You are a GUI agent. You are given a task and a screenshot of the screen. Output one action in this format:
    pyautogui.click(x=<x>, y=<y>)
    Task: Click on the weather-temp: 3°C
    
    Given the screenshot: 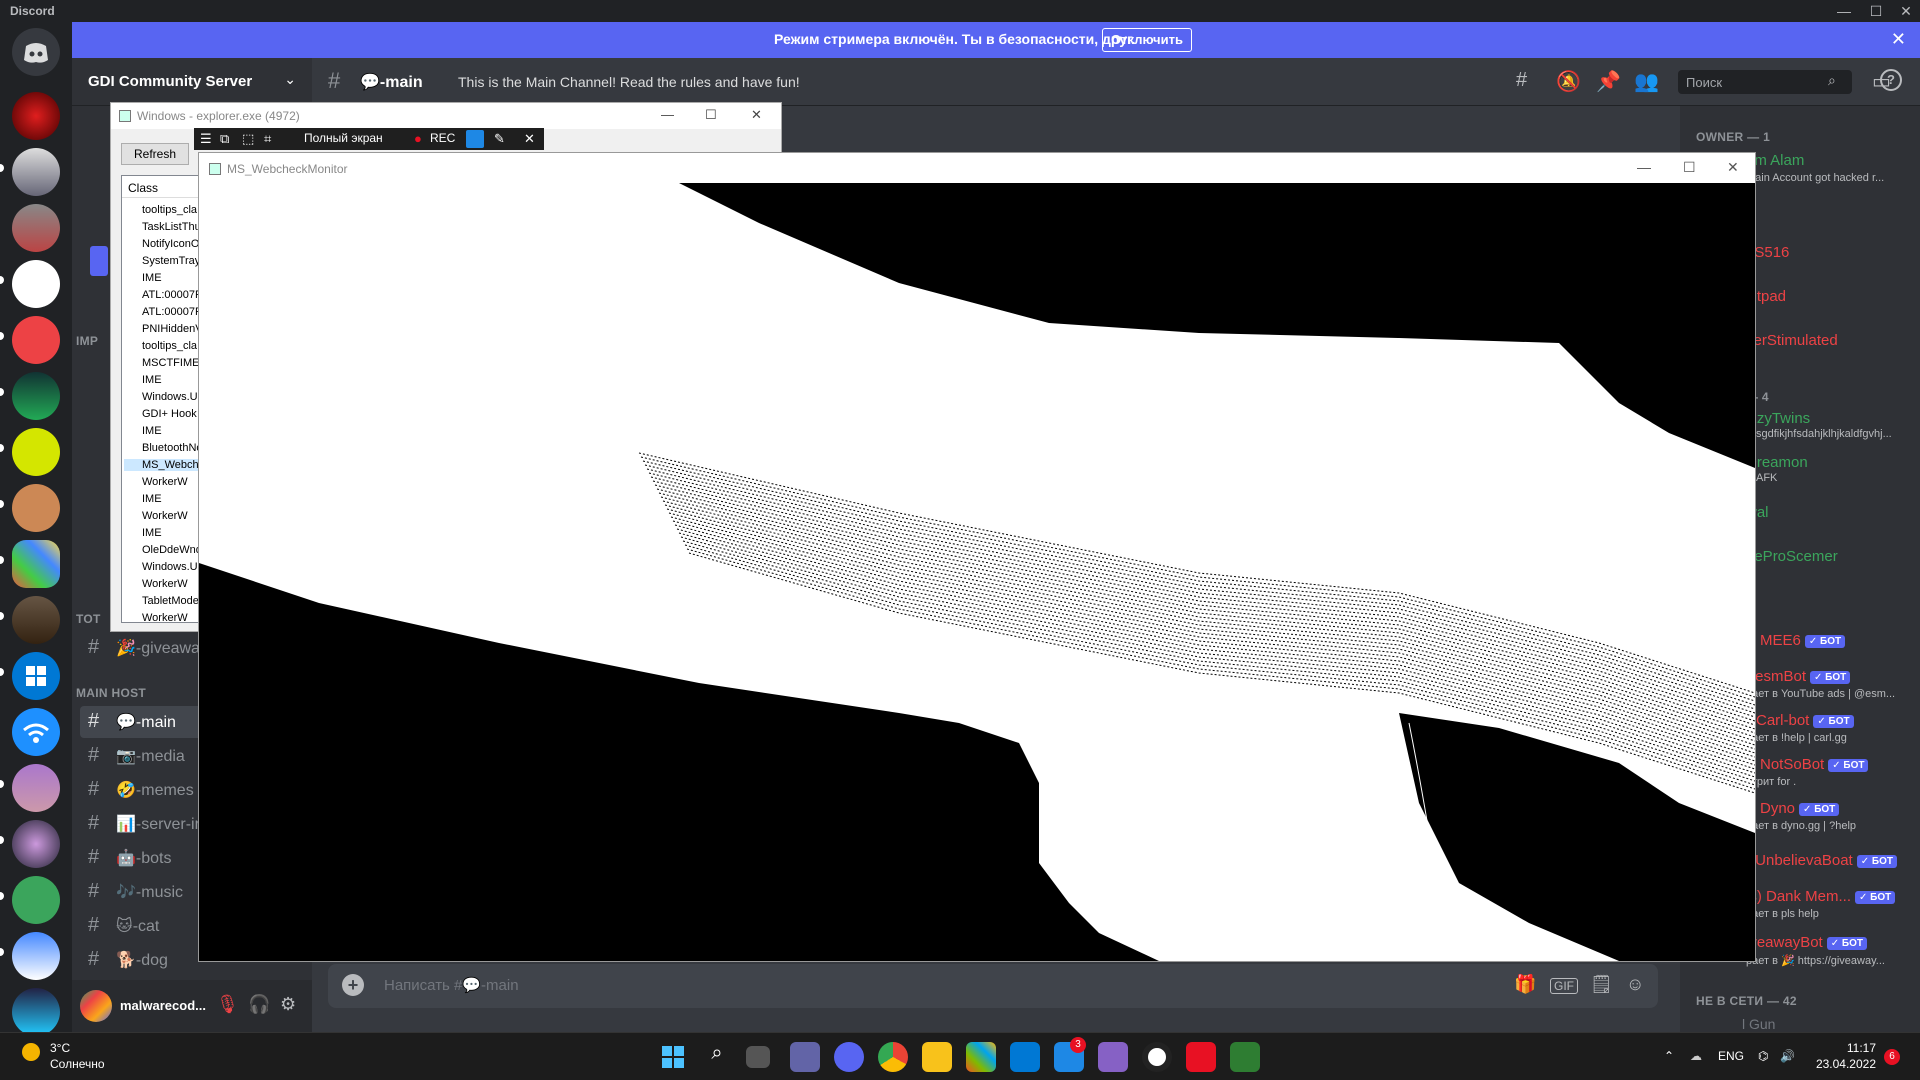 What is the action you would take?
    pyautogui.click(x=60, y=1048)
    